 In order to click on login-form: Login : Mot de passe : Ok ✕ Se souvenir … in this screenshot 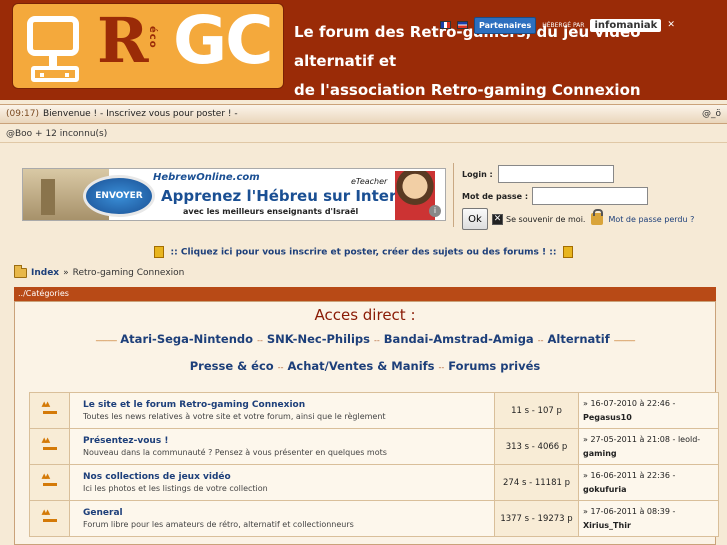, I will do `click(590, 196)`.